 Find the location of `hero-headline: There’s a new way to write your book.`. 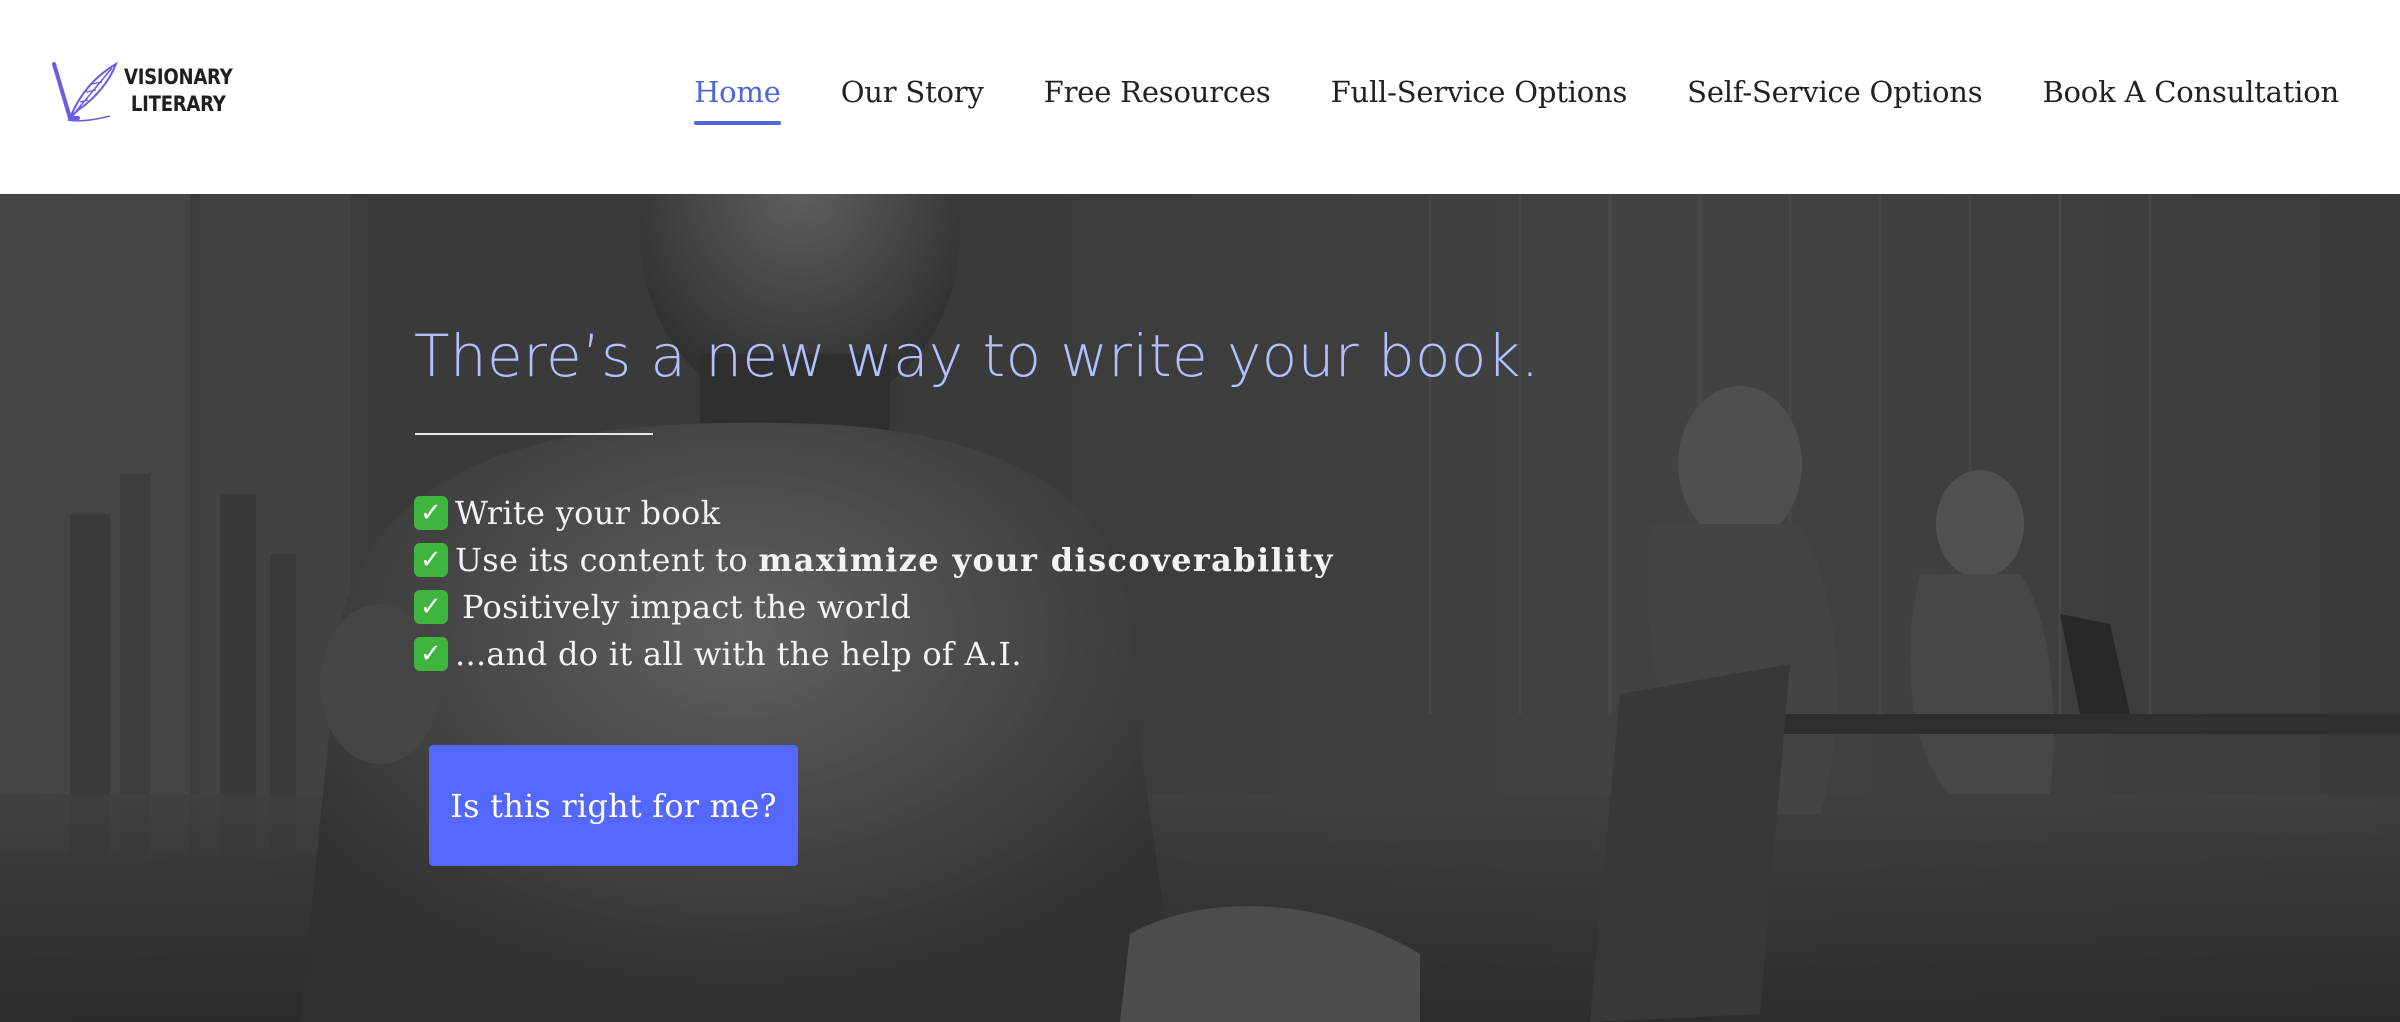

hero-headline: There’s a new way to write your book. is located at coordinates (977, 356).